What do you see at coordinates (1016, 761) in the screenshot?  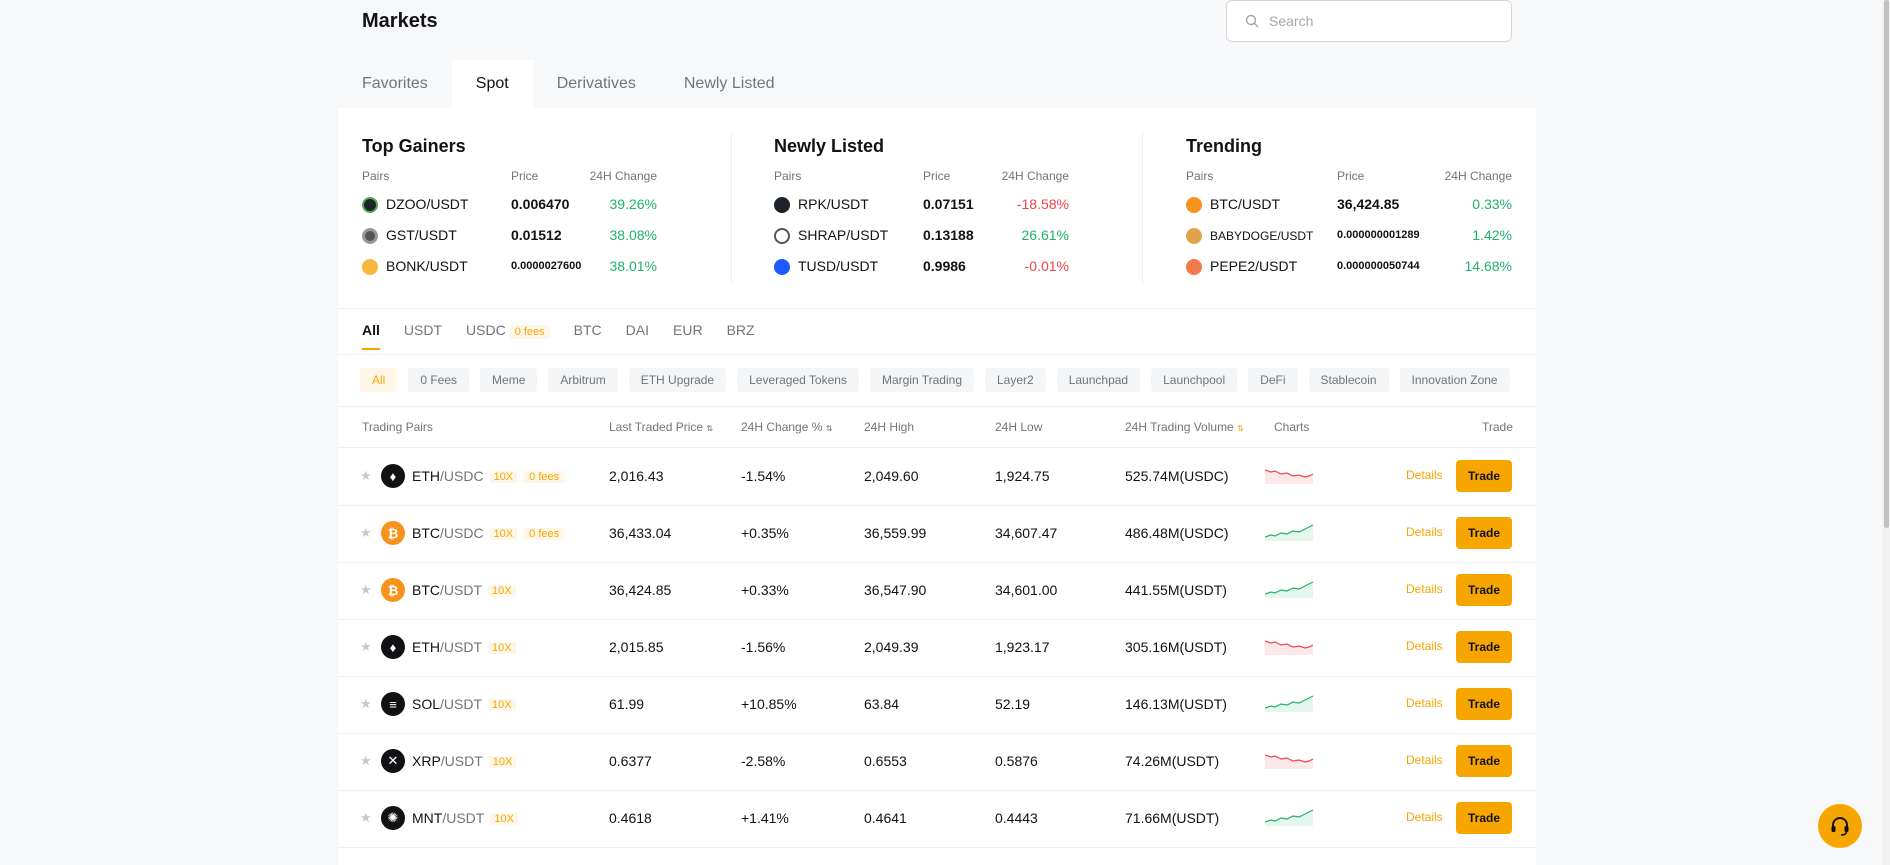 I see `low-price: 0.5876` at bounding box center [1016, 761].